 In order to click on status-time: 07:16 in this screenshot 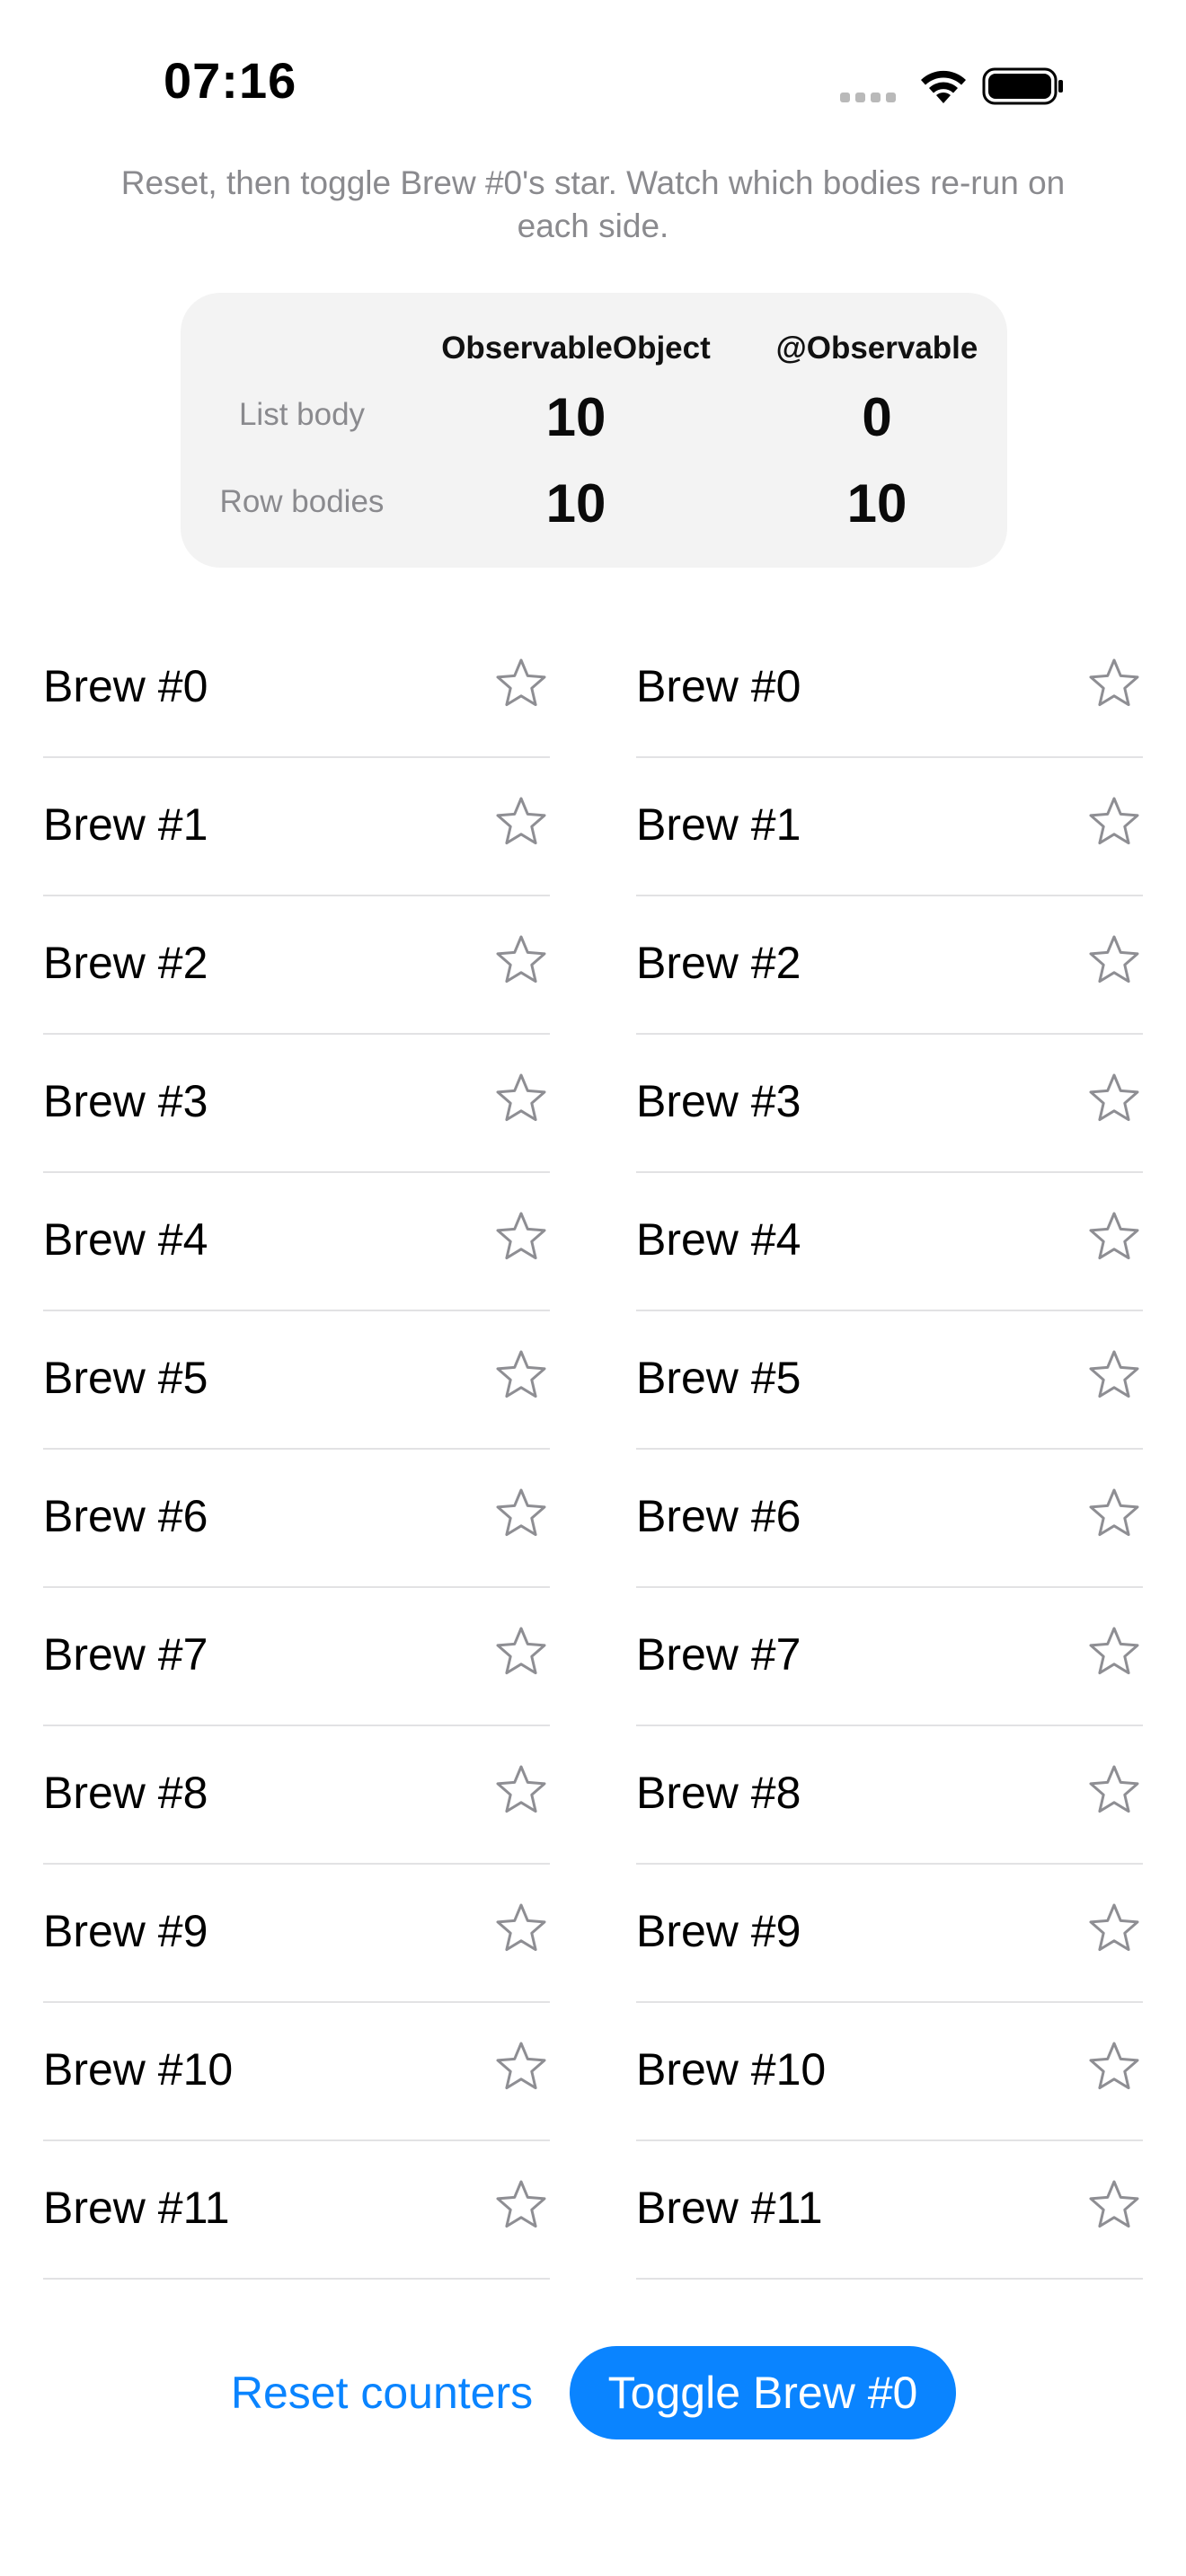, I will do `click(230, 80)`.